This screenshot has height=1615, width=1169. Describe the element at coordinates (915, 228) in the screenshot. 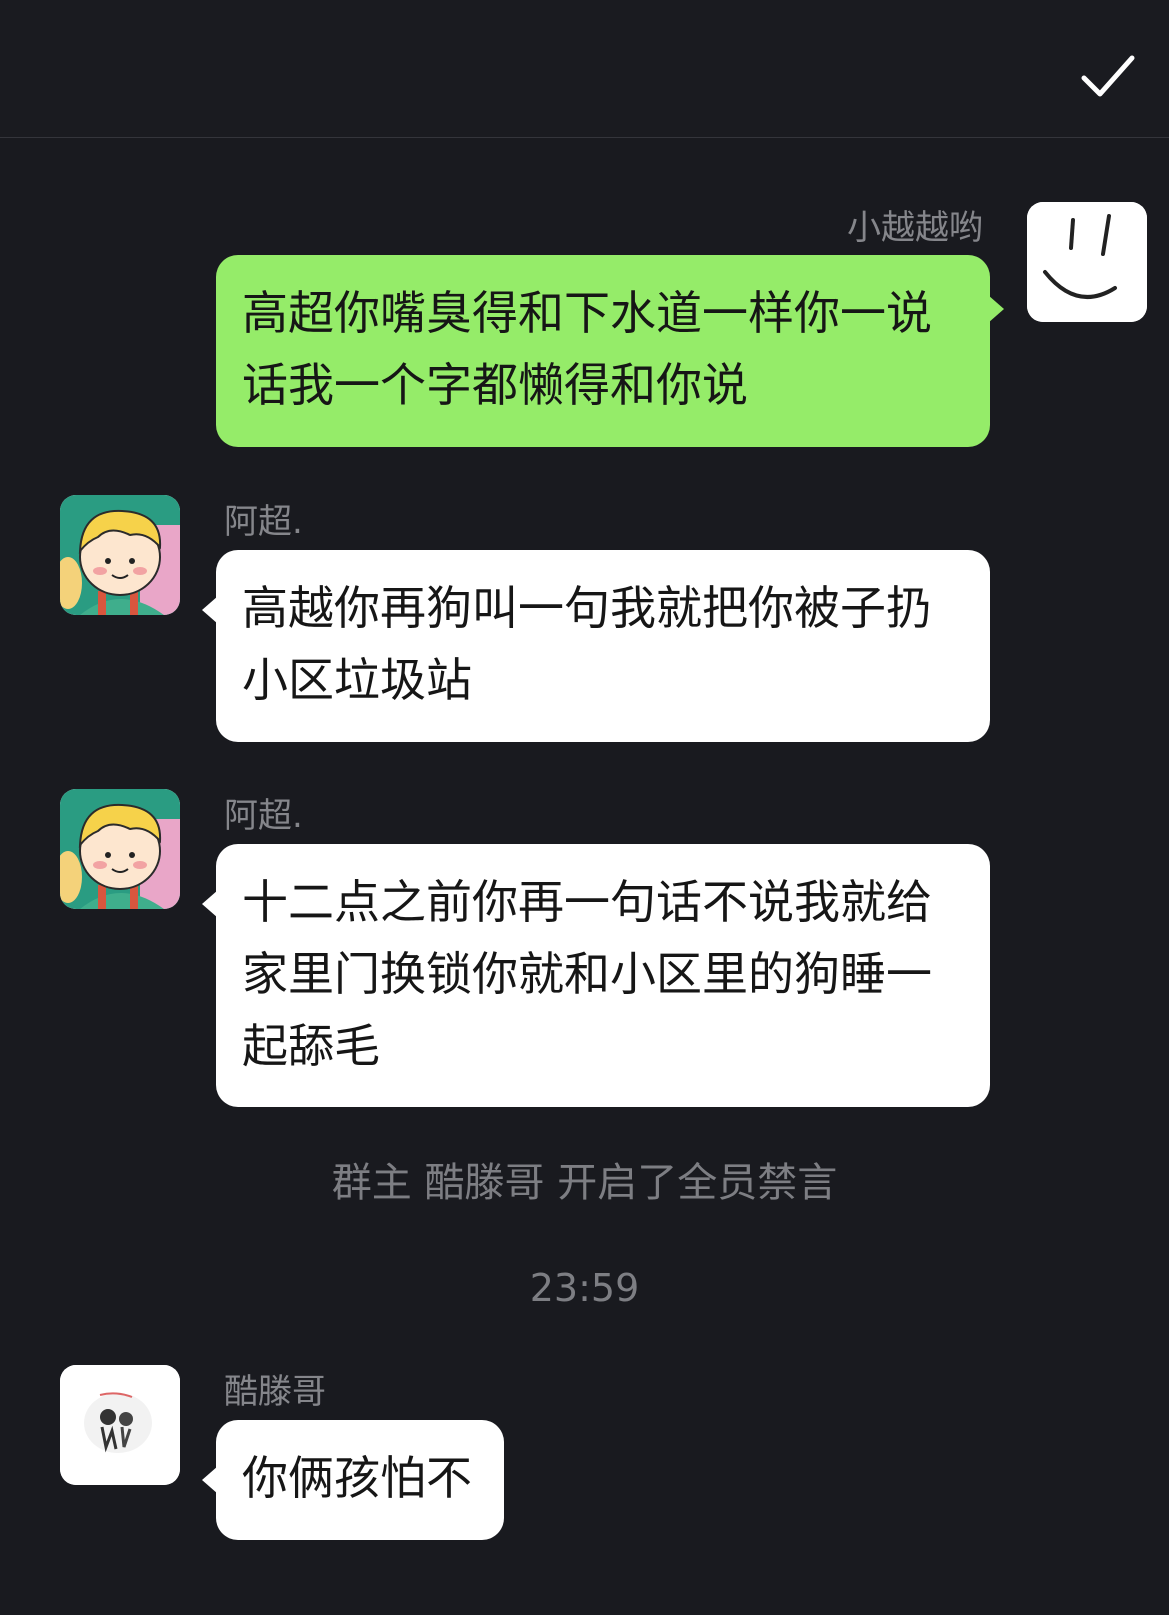

I see `sender-name: 小越越哟` at that location.